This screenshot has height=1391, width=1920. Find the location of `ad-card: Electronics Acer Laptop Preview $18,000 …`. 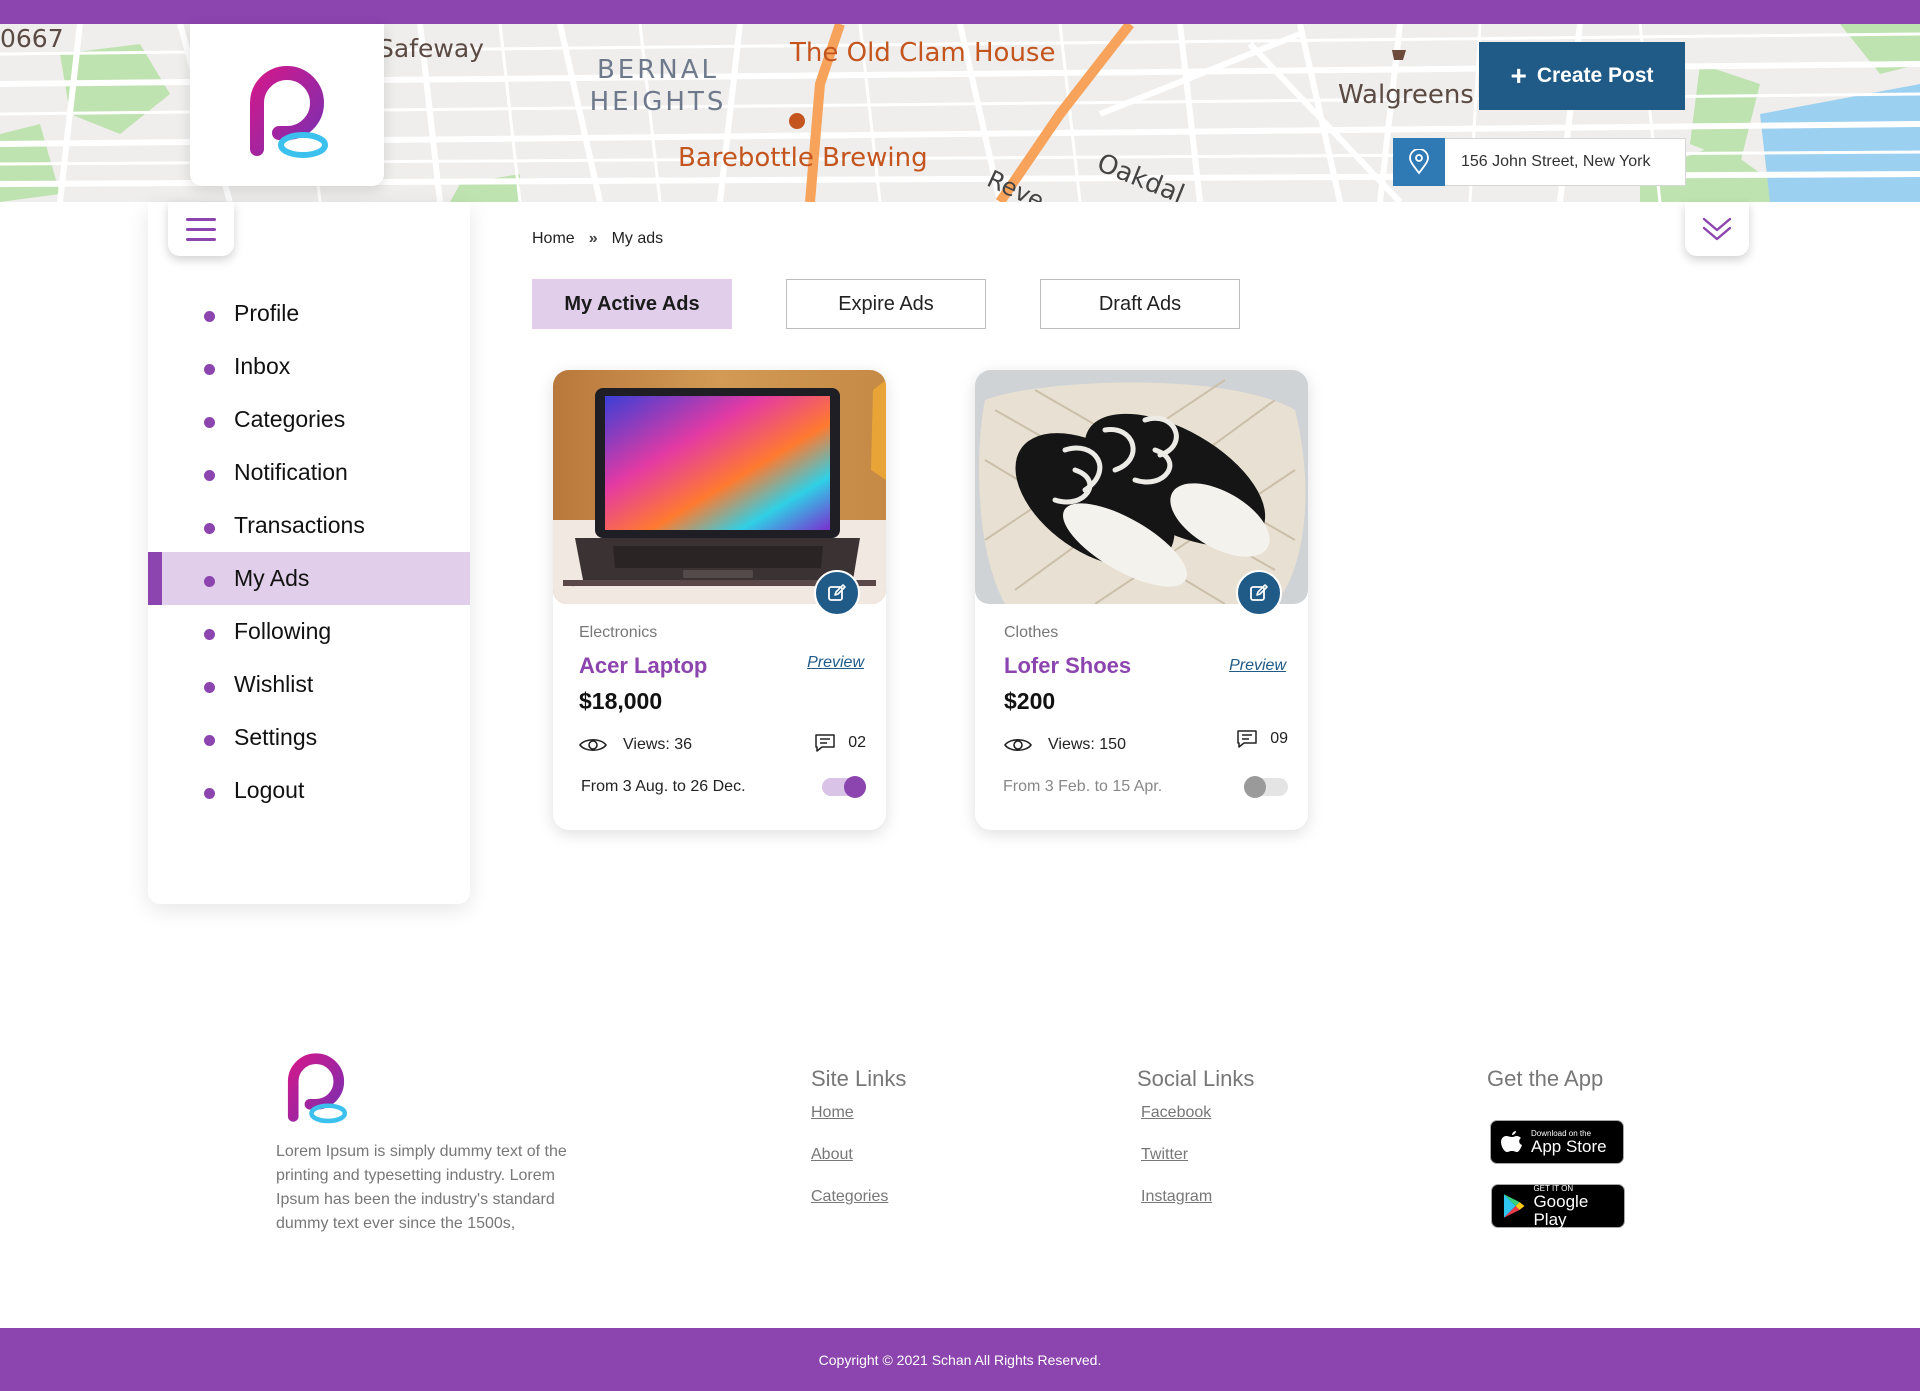

ad-card: Electronics Acer Laptop Preview $18,000 … is located at coordinates (719, 600).